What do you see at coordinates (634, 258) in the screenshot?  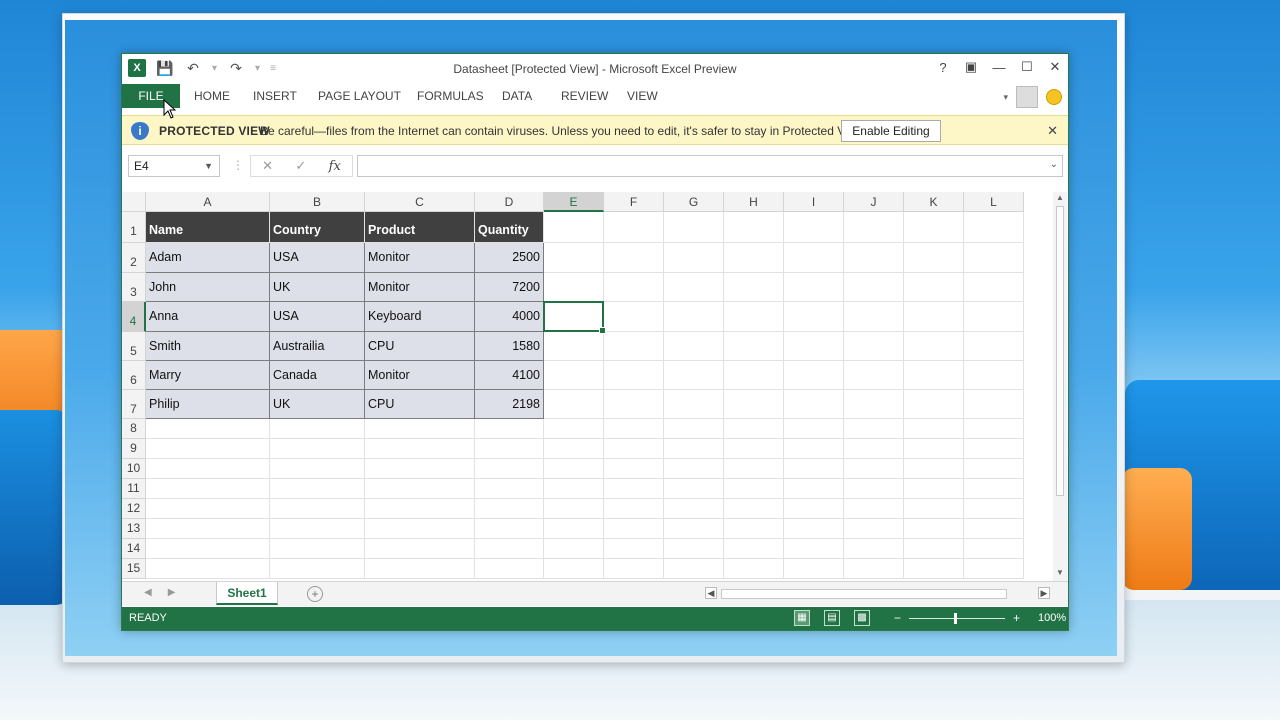 I see `cell-f2` at bounding box center [634, 258].